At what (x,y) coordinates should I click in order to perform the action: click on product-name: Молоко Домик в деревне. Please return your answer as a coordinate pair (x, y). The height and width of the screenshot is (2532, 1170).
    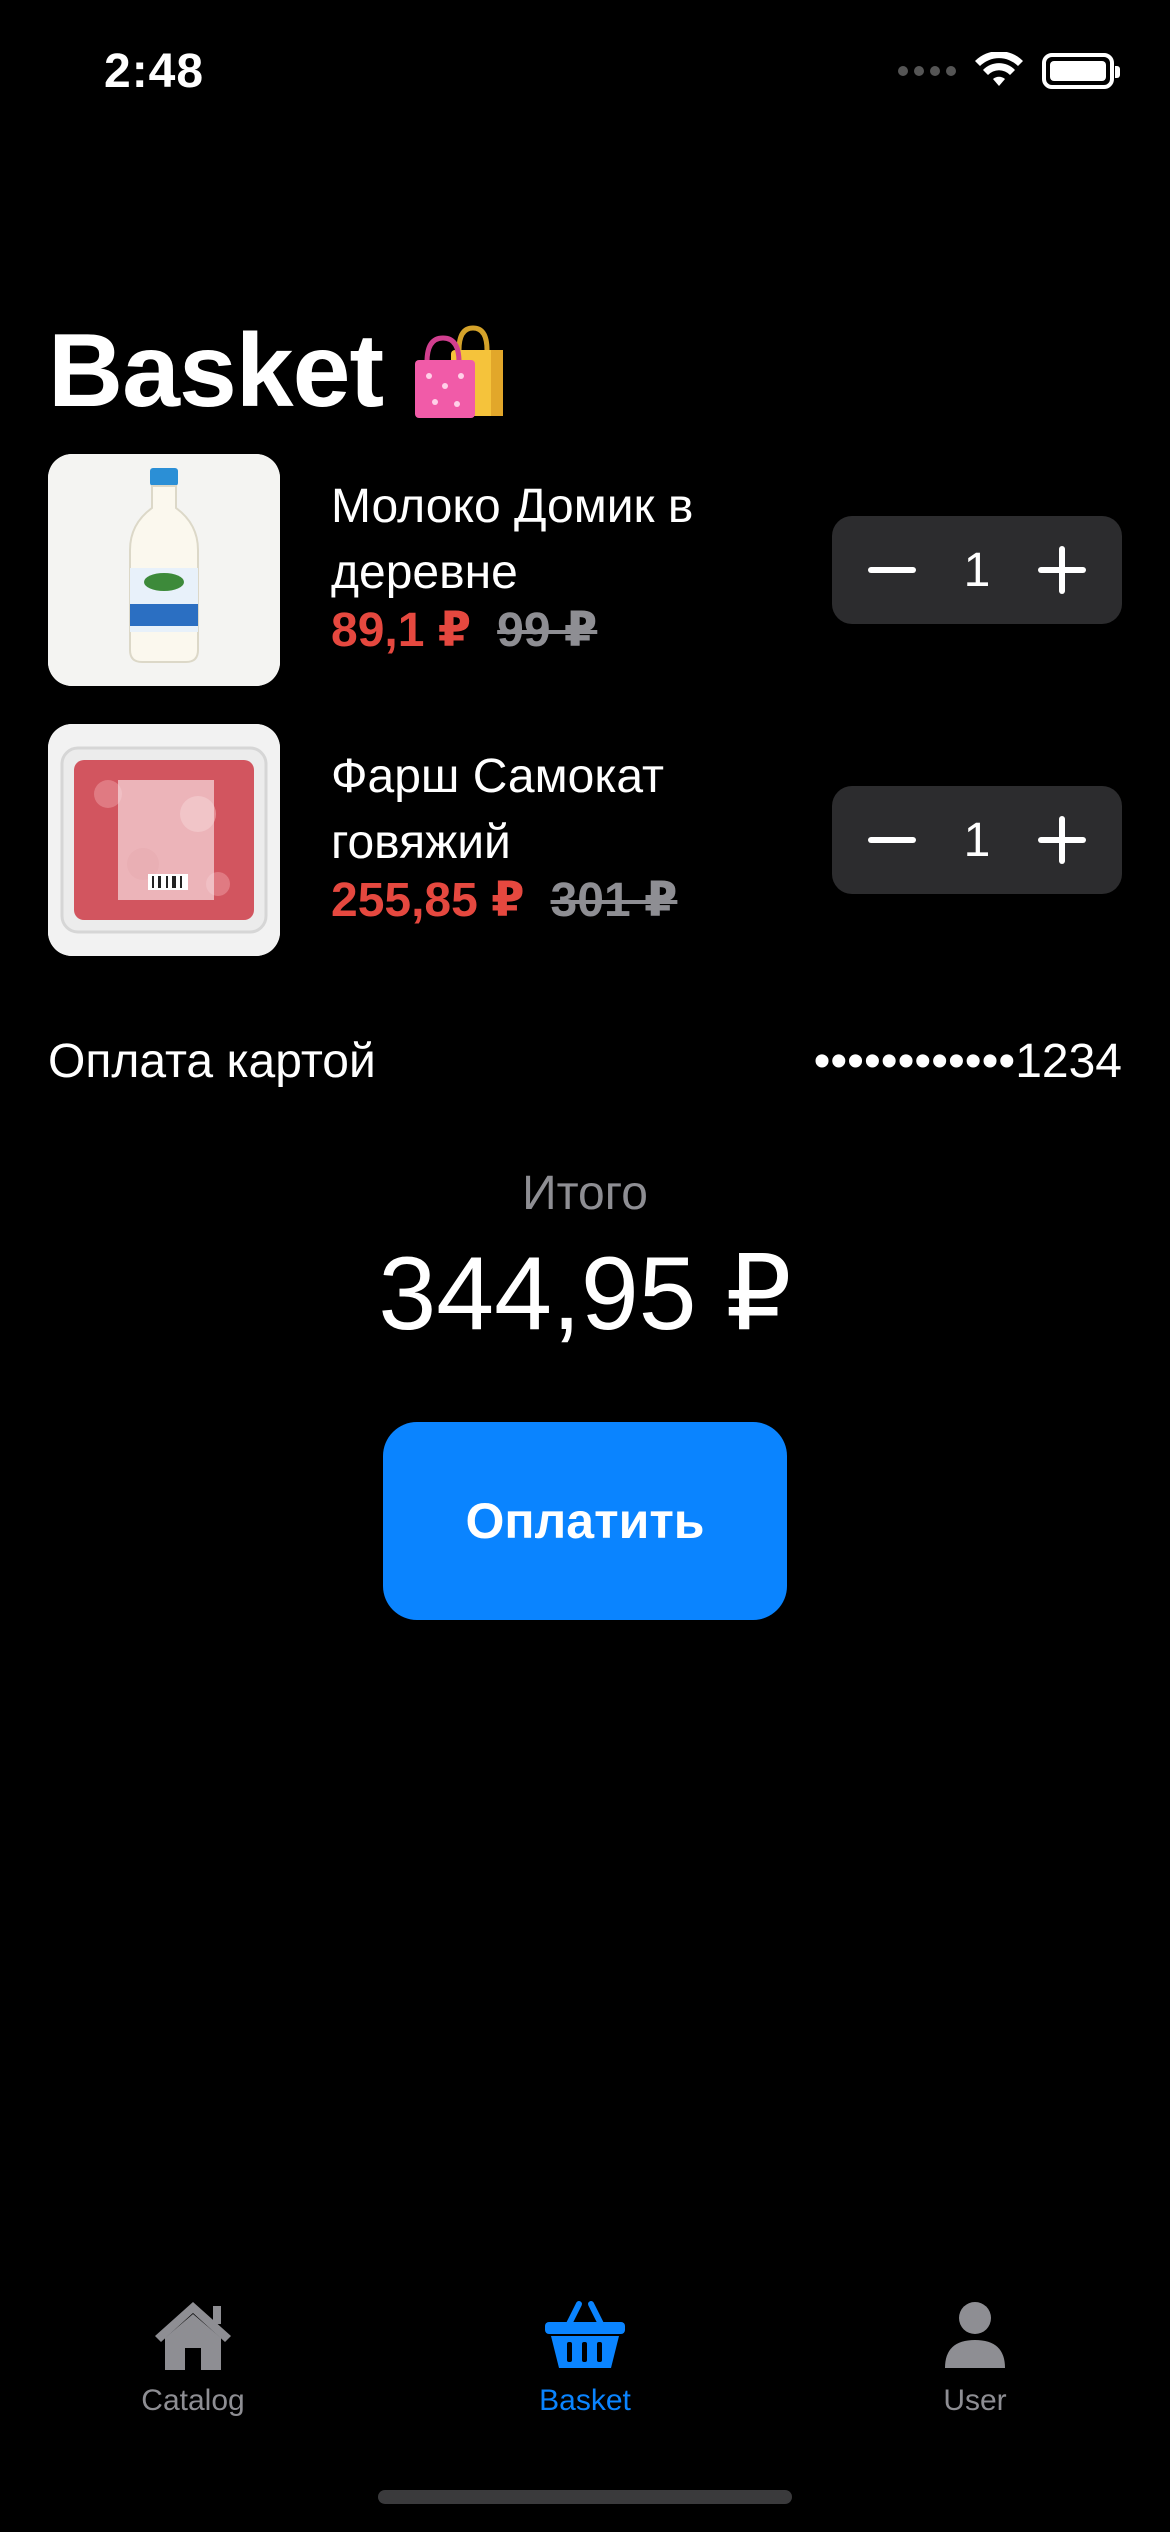
    Looking at the image, I should click on (512, 539).